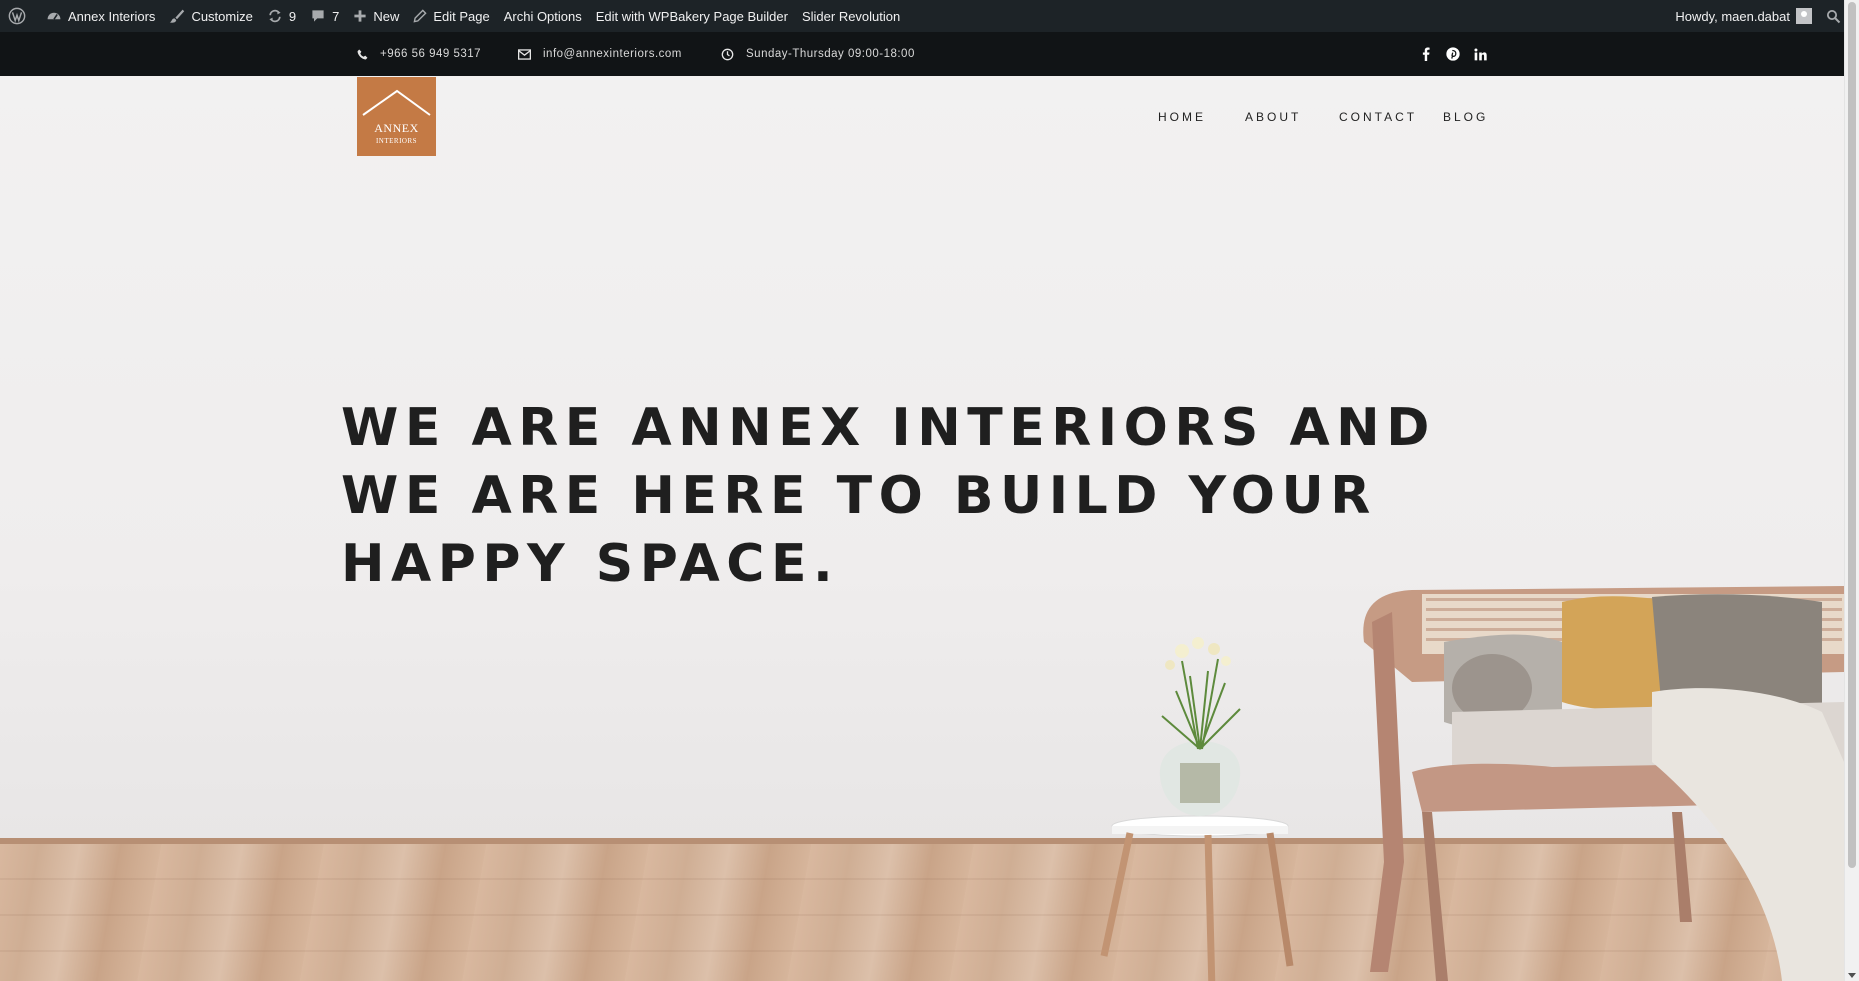  Describe the element at coordinates (859, 496) in the screenshot. I see `hero-line-2: WE ARE HERE TO BUILD YOUR` at that location.